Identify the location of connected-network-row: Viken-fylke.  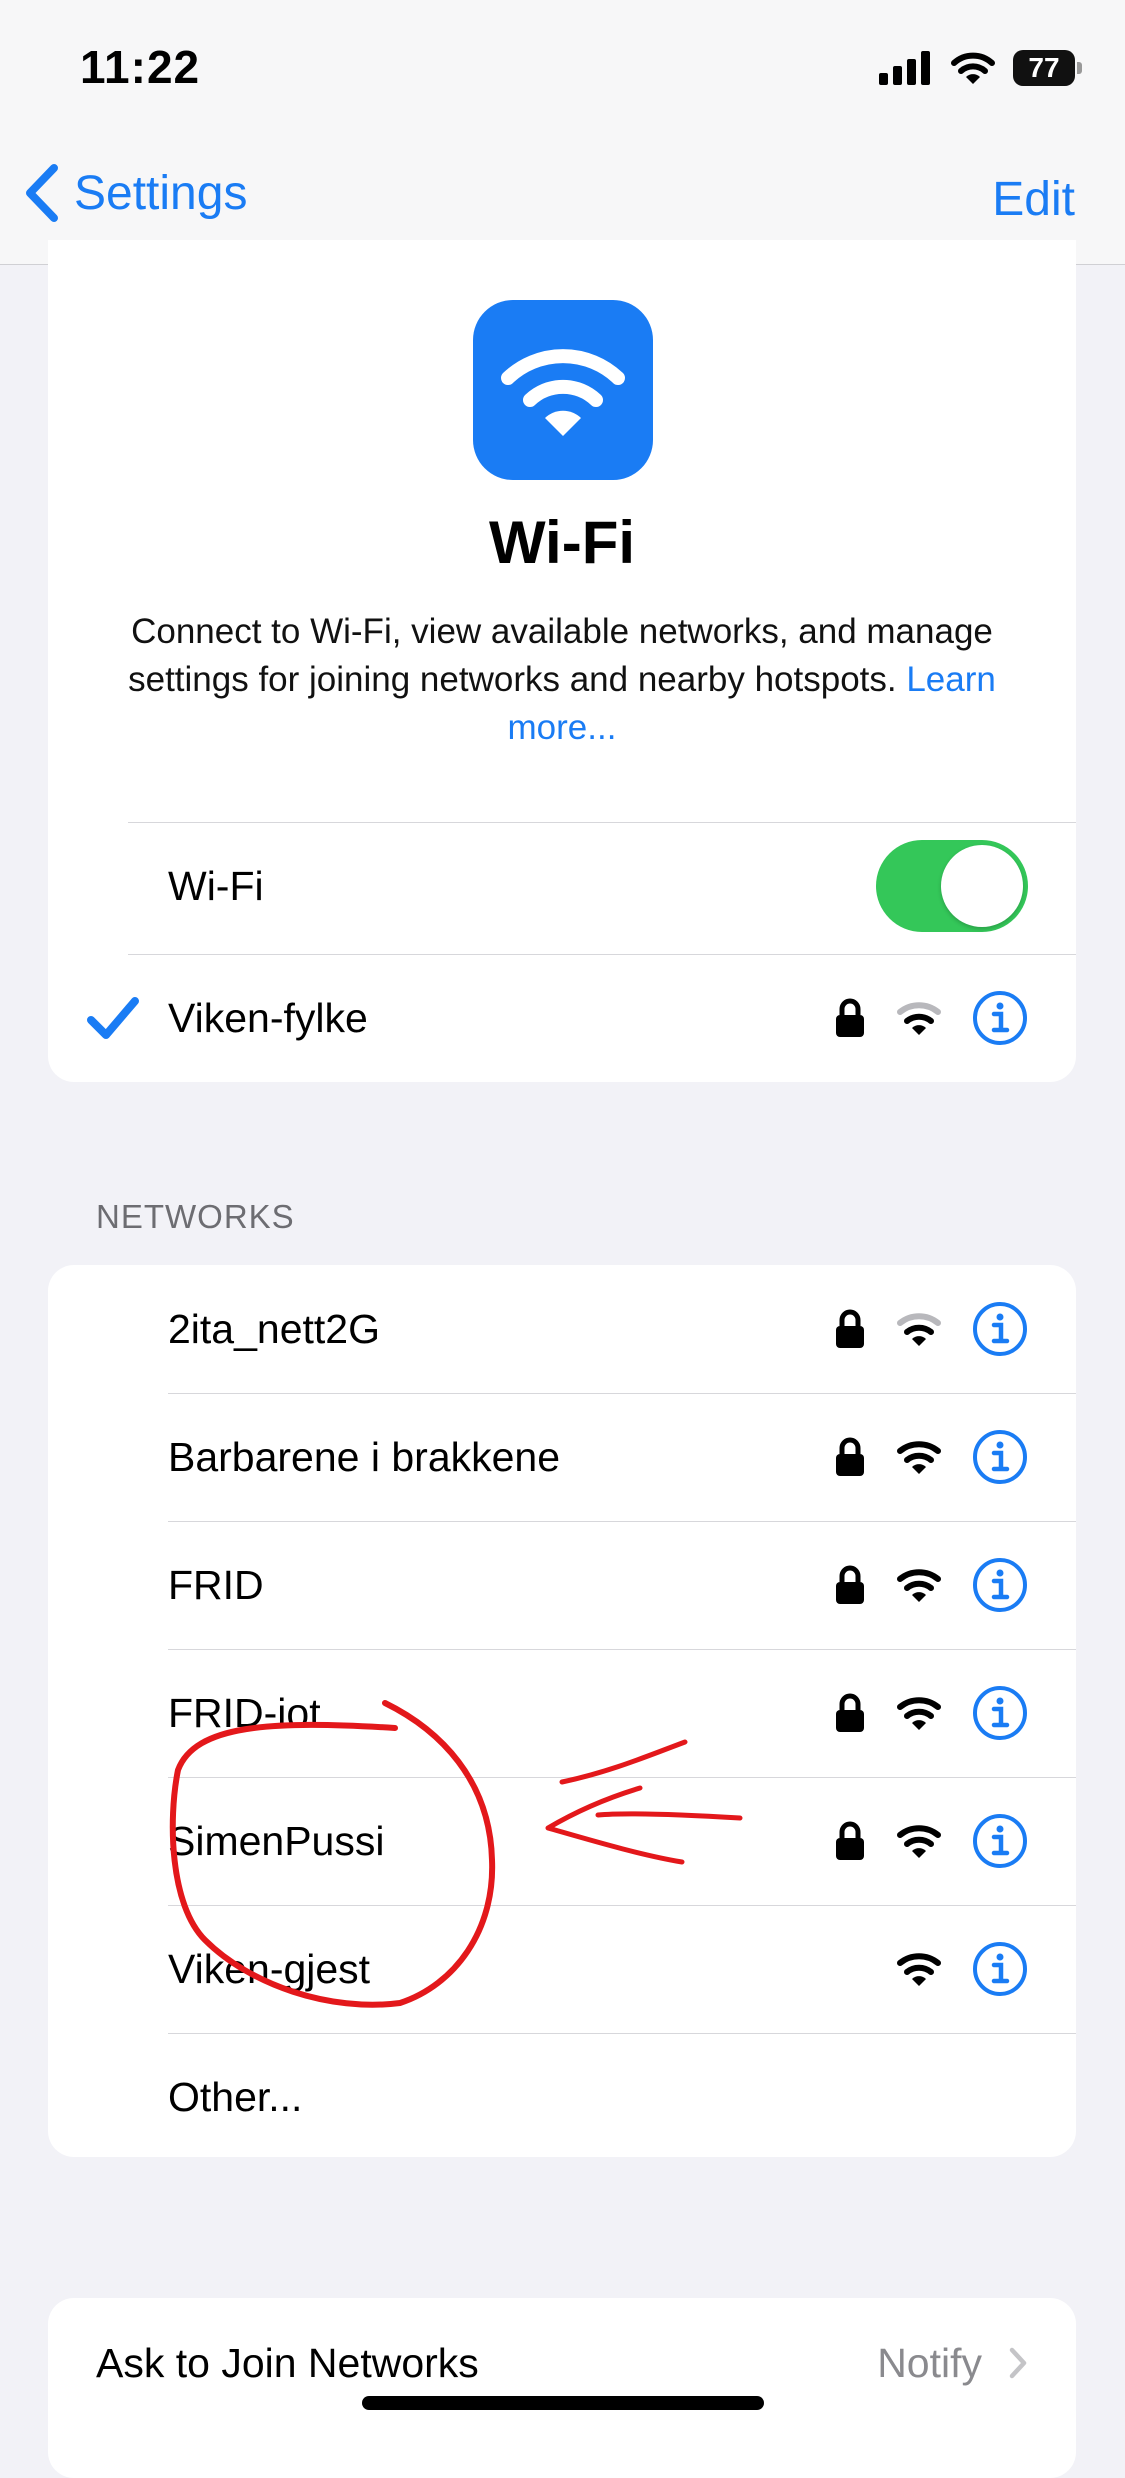
(562, 1018).